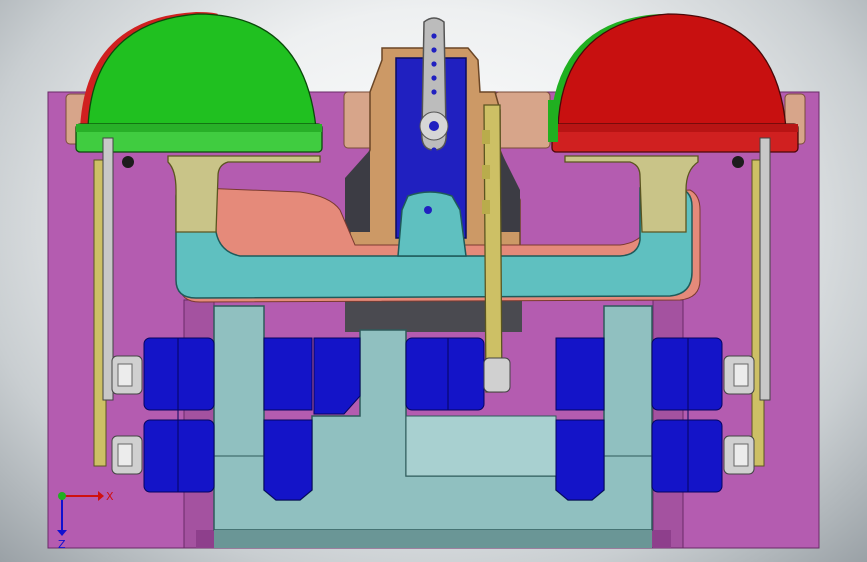  What do you see at coordinates (497, 375) in the screenshot?
I see `nut-center` at bounding box center [497, 375].